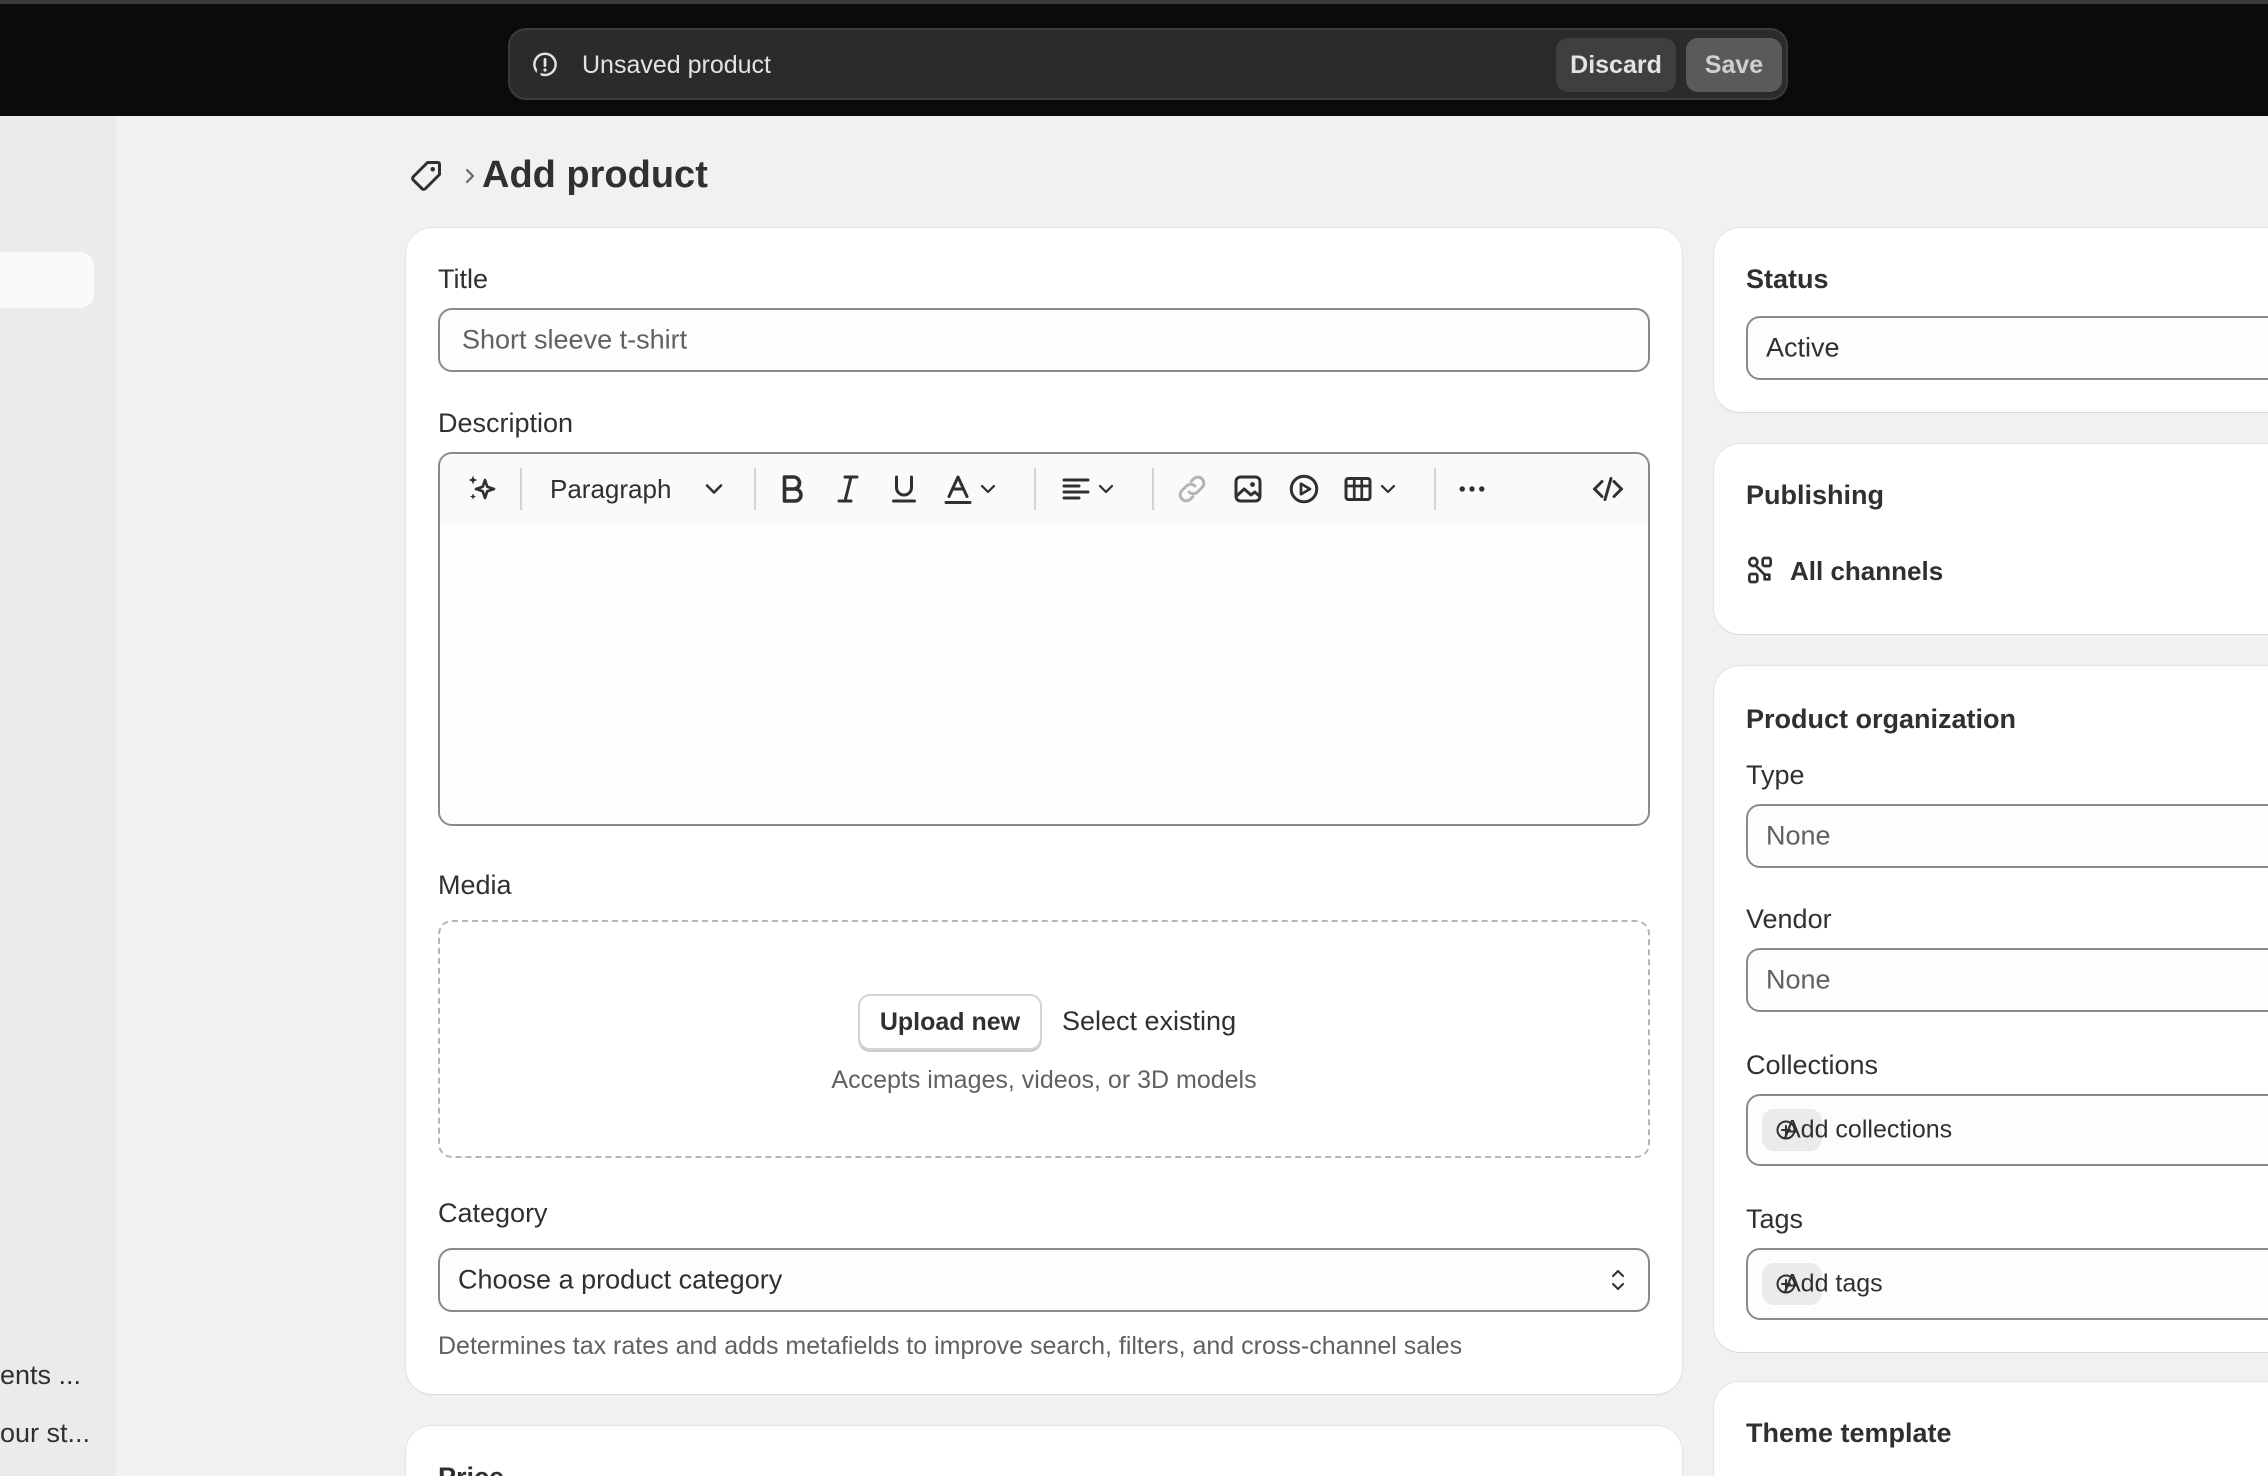  What do you see at coordinates (1608, 489) in the screenshot?
I see `code-icon` at bounding box center [1608, 489].